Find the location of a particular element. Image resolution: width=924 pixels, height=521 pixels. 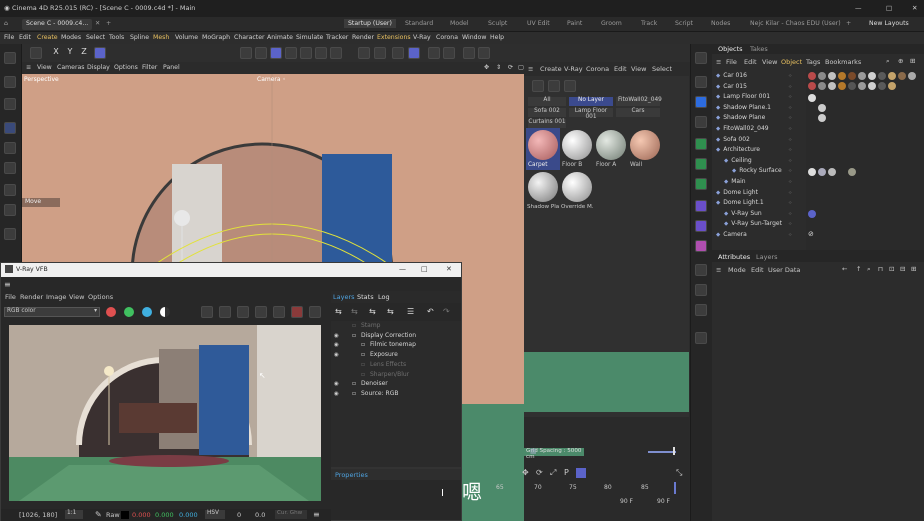

vfb-menu-image: Image is located at coordinates (56, 297).